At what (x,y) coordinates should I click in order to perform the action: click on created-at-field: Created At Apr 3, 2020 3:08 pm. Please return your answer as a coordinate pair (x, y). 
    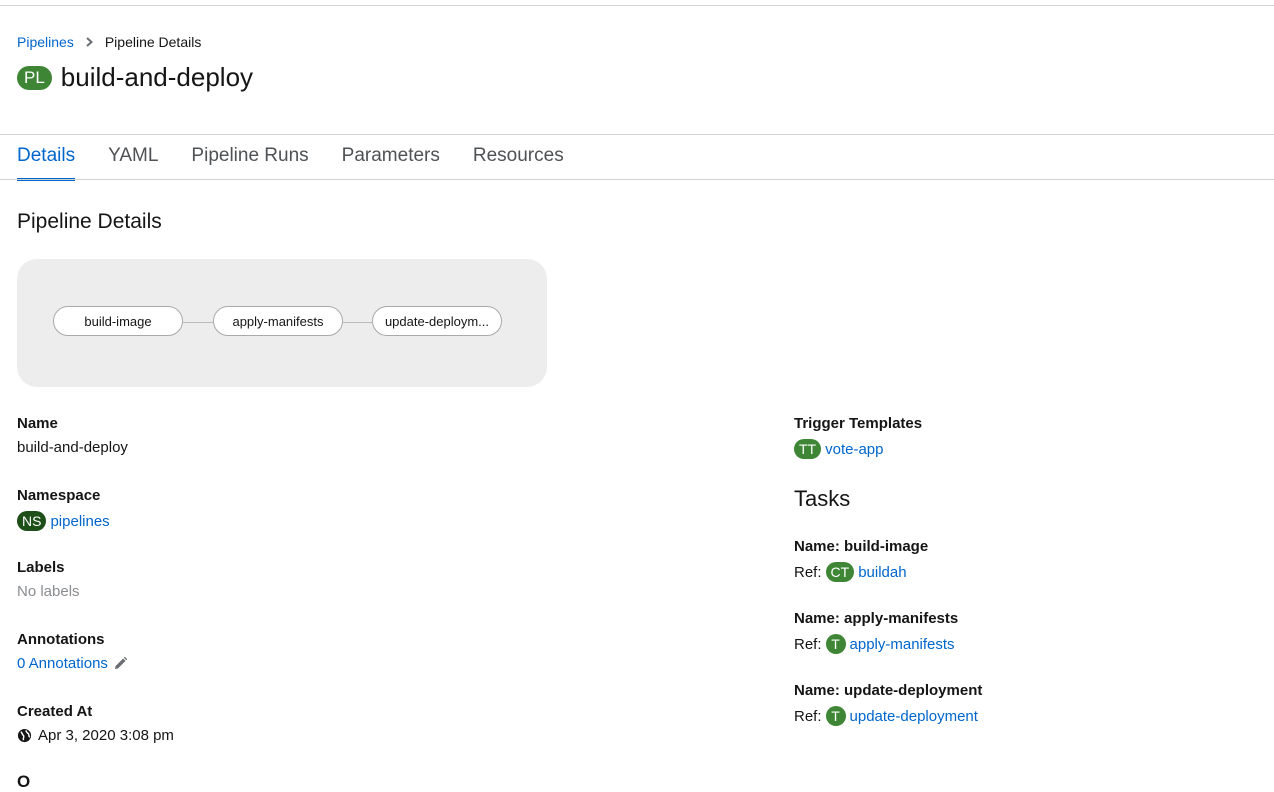
    Looking at the image, I should click on (95, 723).